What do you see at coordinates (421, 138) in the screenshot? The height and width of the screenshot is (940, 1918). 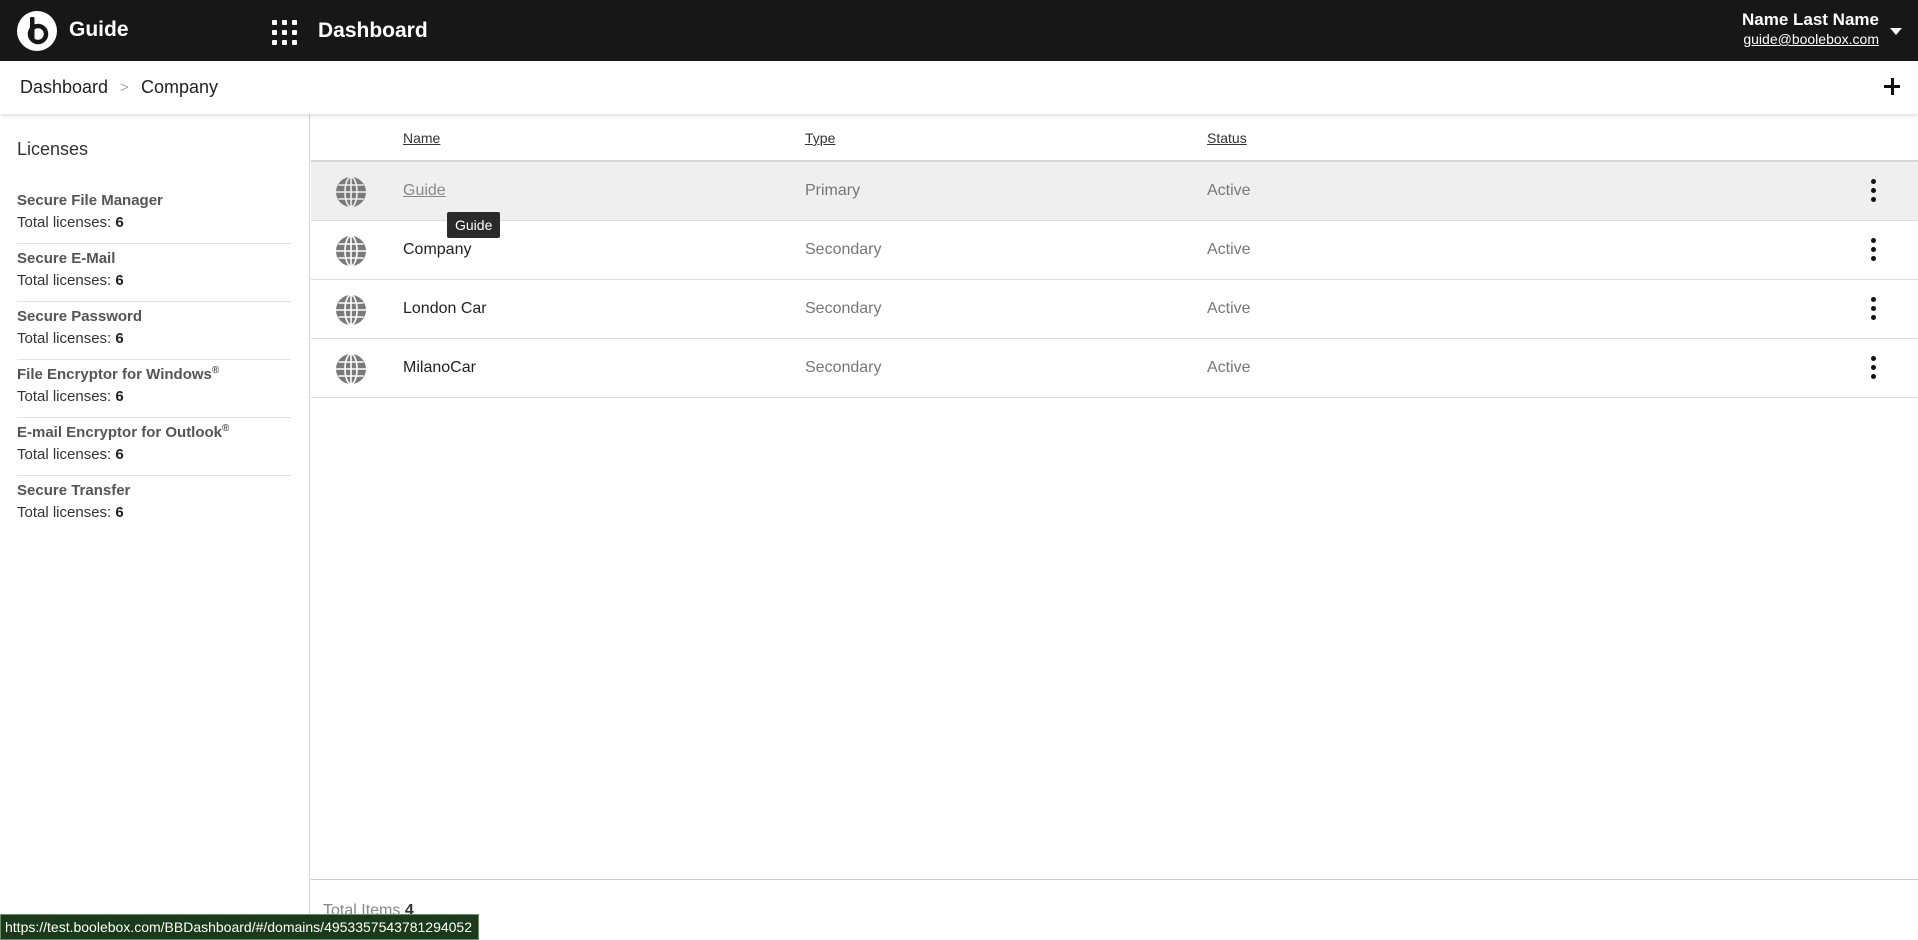 I see `column-header-name: Name` at bounding box center [421, 138].